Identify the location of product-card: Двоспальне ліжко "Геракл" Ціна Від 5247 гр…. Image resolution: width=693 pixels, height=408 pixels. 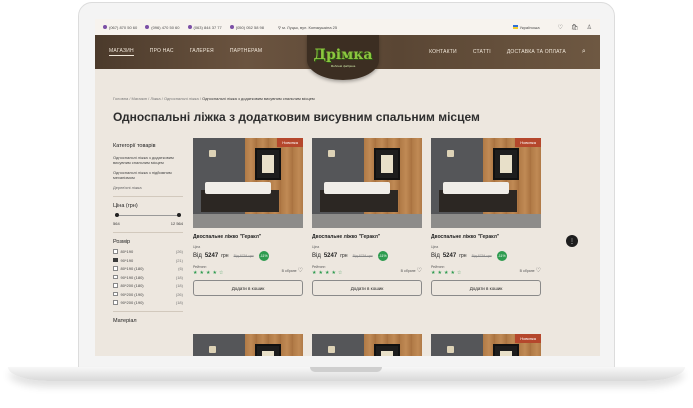
(367, 217).